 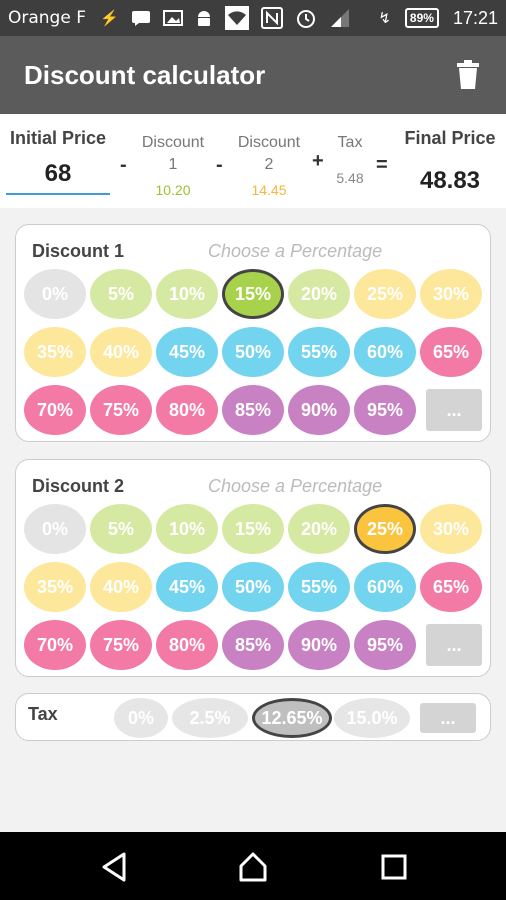 I want to click on tax-option-12.65pct: 12.65%, so click(x=292, y=718).